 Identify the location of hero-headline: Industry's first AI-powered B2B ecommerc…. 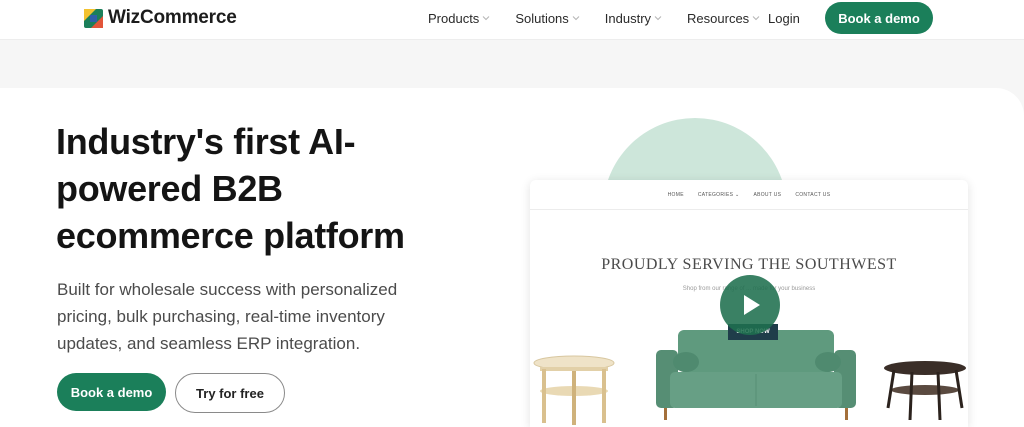
(230, 188).